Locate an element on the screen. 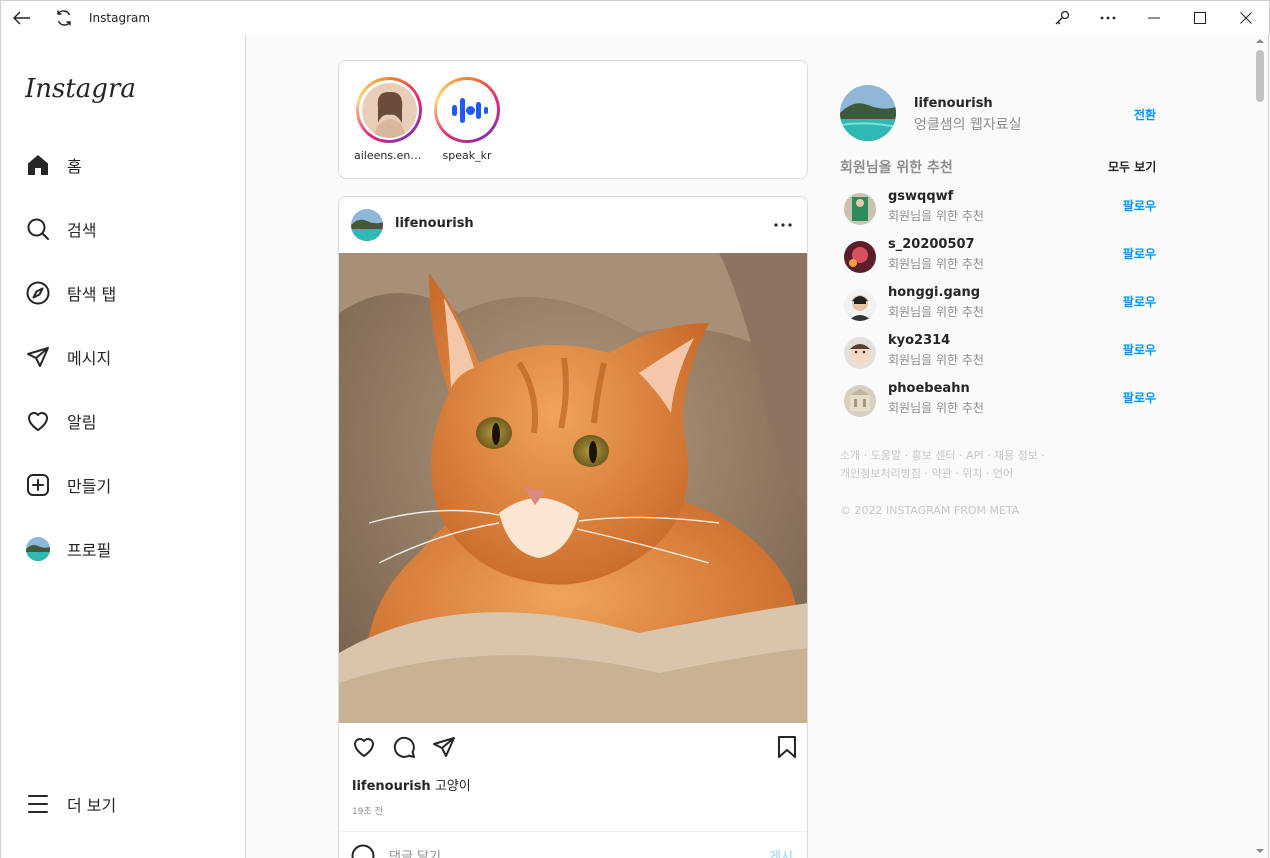 This screenshot has height=858, width=1270. suggestion-username: phoebeahn is located at coordinates (929, 388).